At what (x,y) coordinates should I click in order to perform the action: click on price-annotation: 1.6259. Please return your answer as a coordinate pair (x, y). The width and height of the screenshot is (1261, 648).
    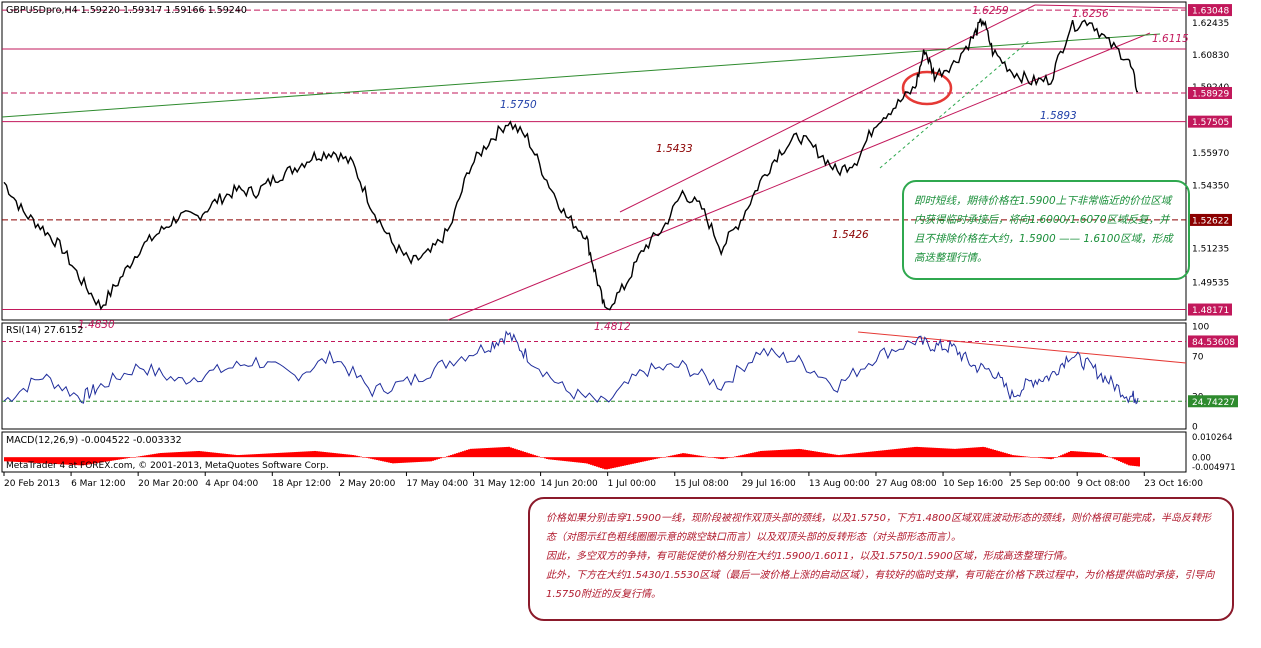
    Looking at the image, I should click on (990, 11).